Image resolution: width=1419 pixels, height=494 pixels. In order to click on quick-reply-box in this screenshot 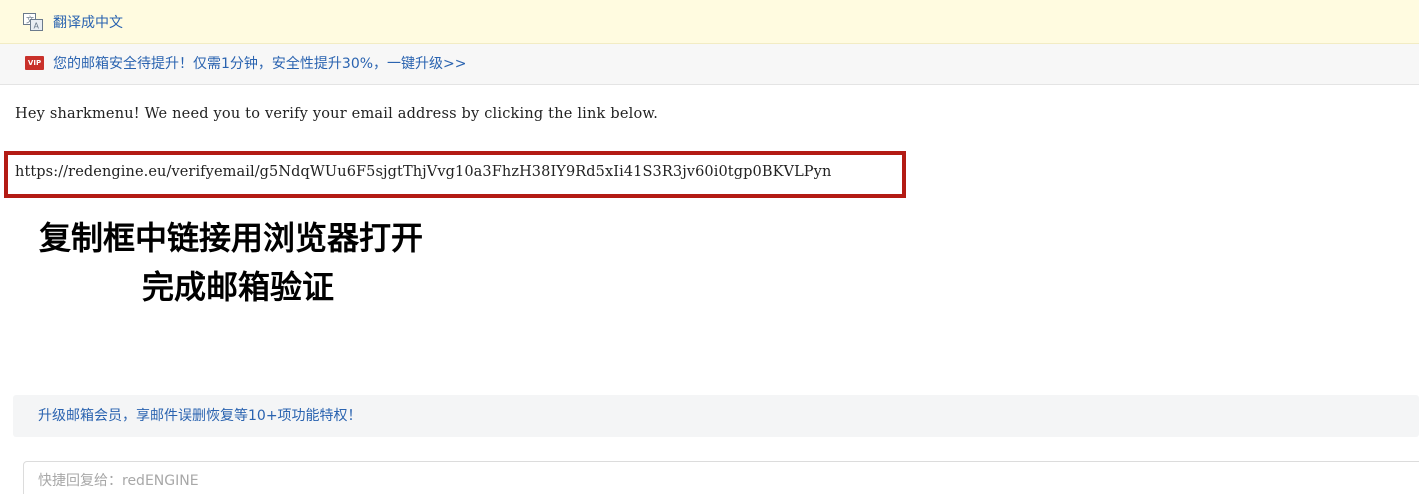, I will do `click(721, 477)`.